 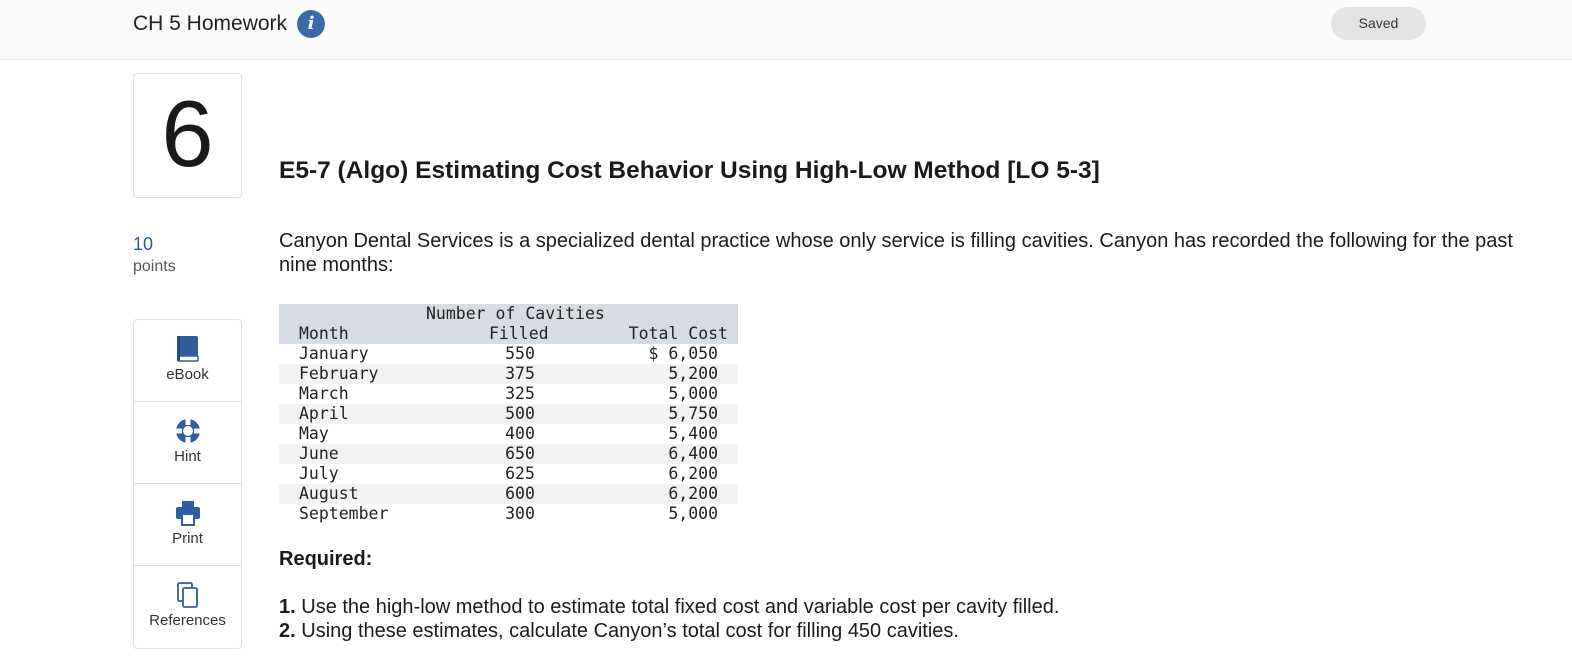 I want to click on references-label: References, so click(x=187, y=620).